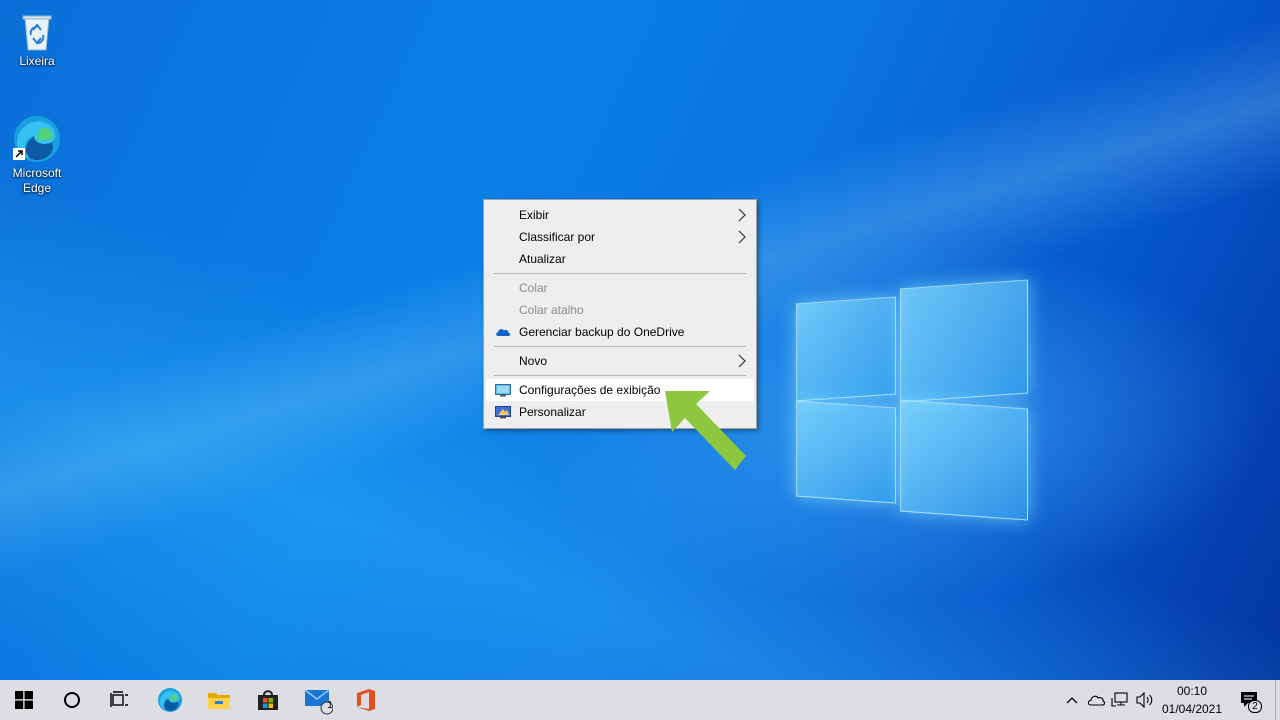  I want to click on task-view-button, so click(120, 700).